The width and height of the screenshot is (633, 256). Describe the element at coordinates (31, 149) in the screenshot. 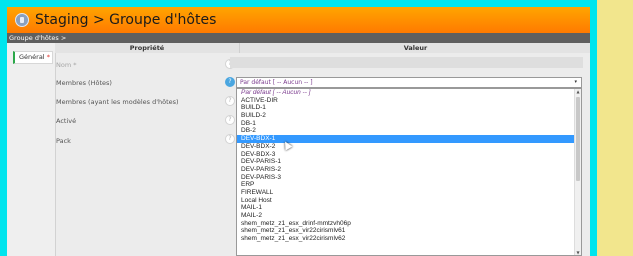

I see `tab-sidebar: Général *` at that location.